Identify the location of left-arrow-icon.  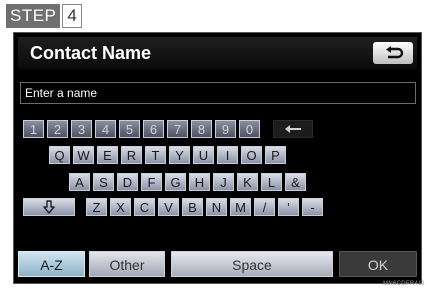
(293, 129).